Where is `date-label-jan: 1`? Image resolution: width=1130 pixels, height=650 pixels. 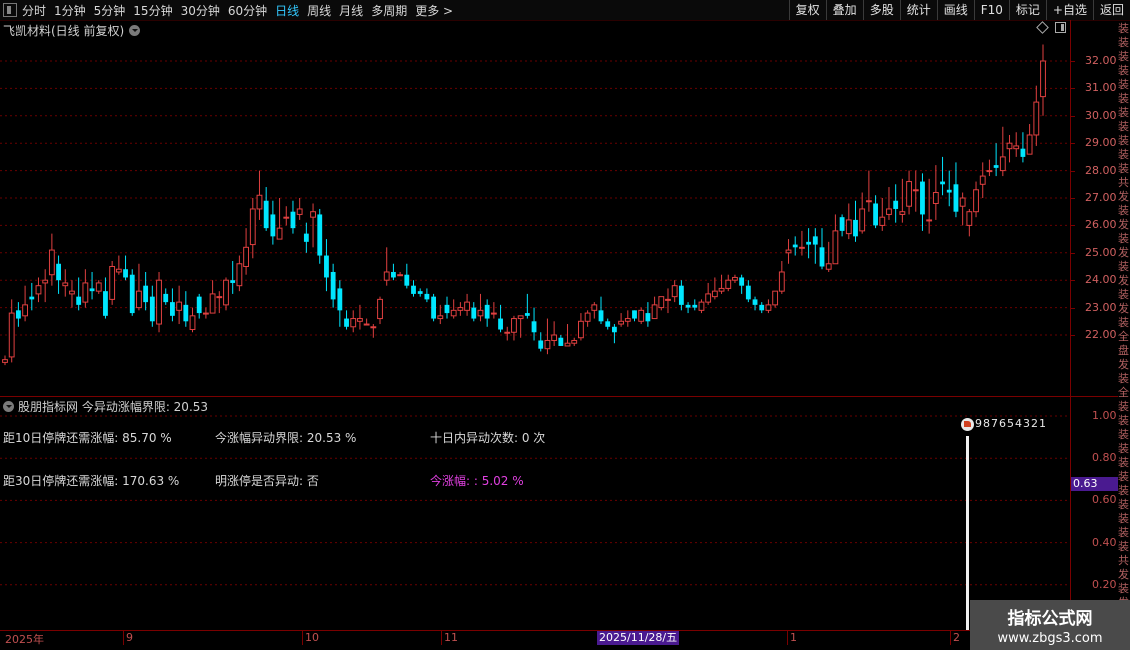 date-label-jan: 1 is located at coordinates (793, 637).